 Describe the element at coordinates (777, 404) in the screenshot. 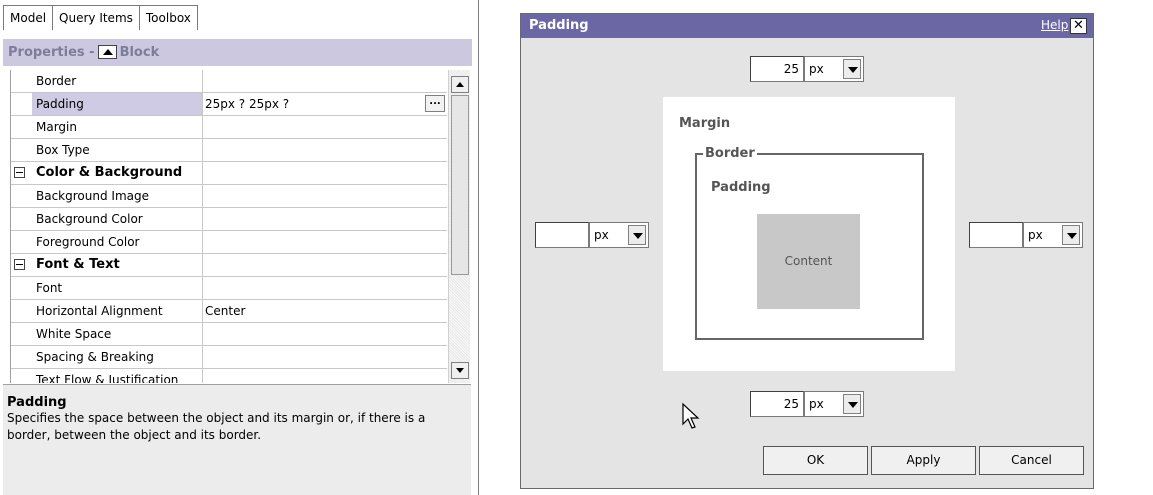

I see `padding-bottom-input: 25` at that location.